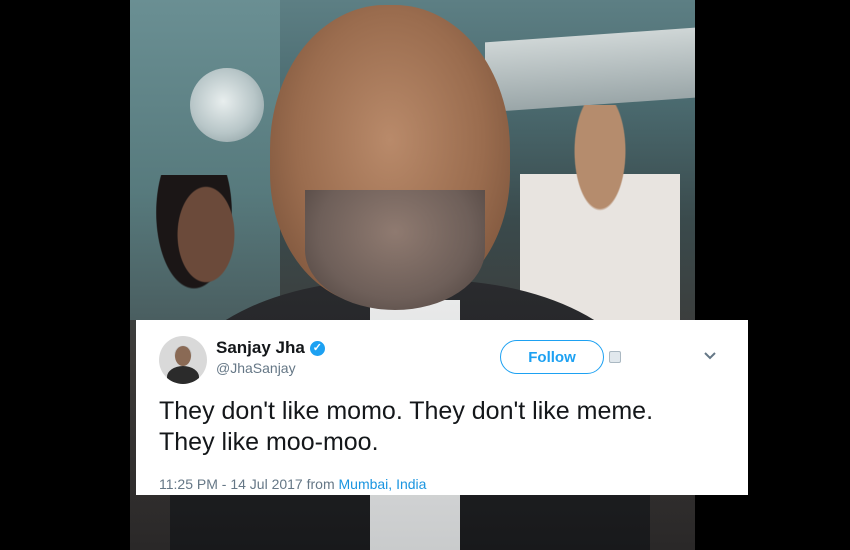  Describe the element at coordinates (395, 250) in the screenshot. I see `beard` at that location.